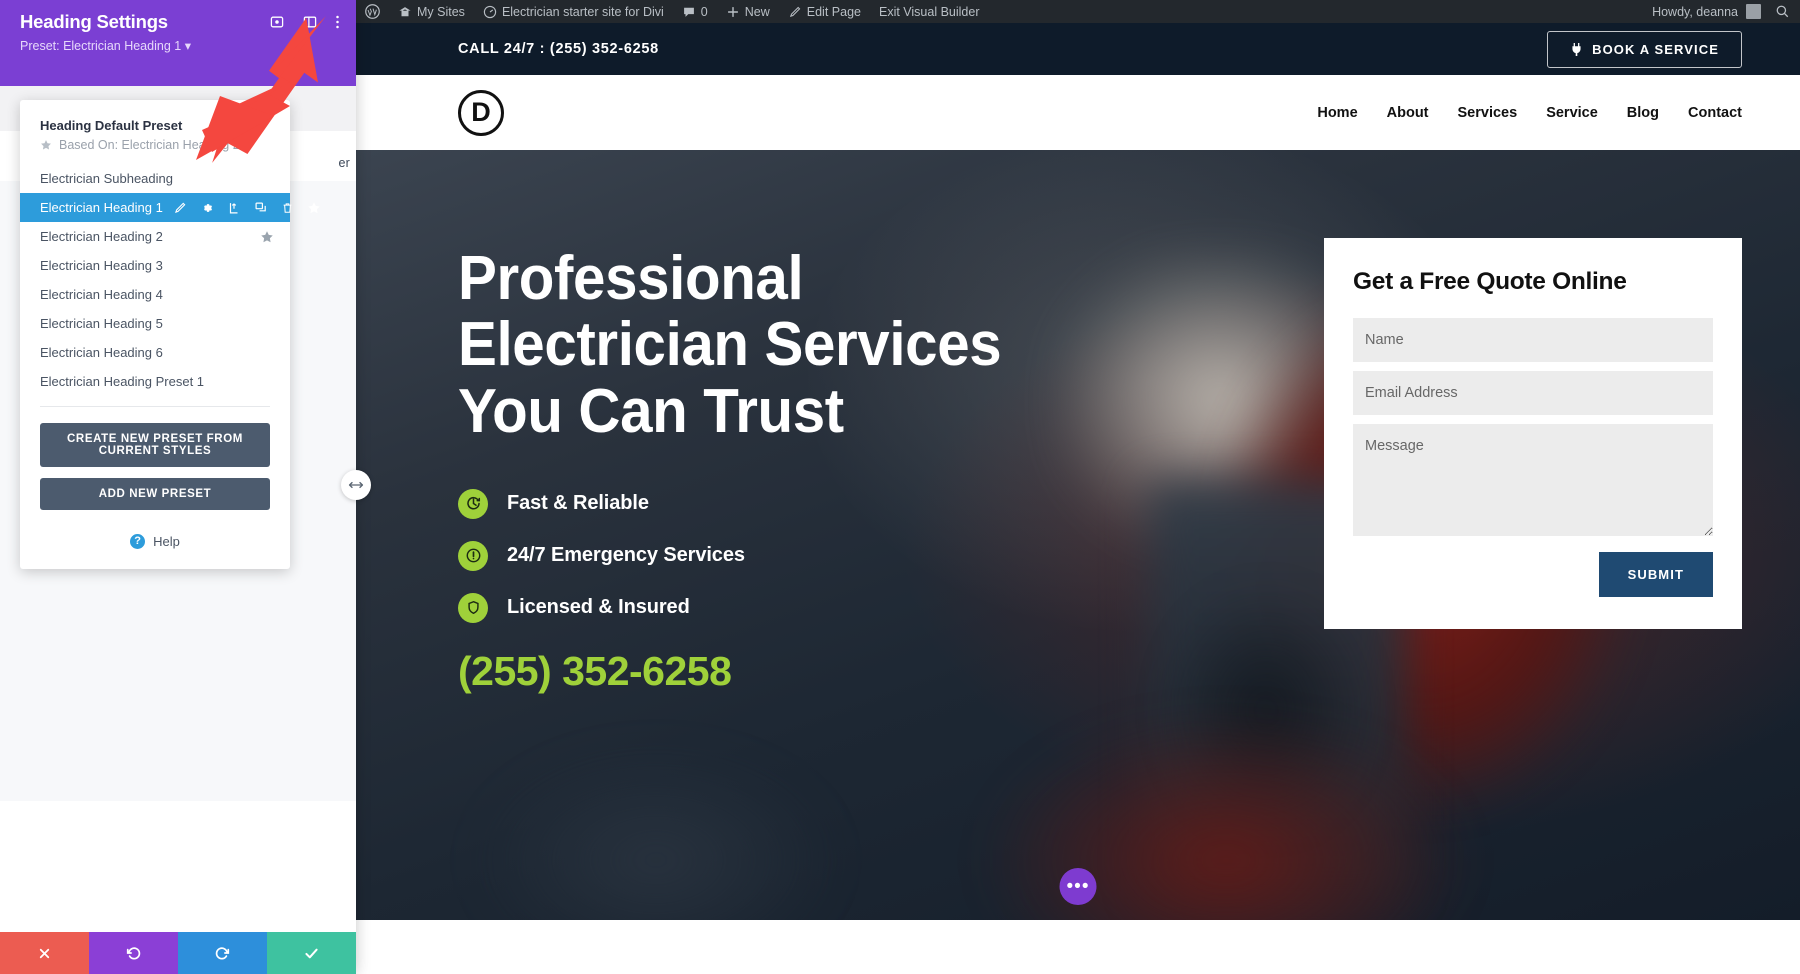 This screenshot has height=974, width=1800. Describe the element at coordinates (689, 12) in the screenshot. I see `comment-bubble-icon` at that location.